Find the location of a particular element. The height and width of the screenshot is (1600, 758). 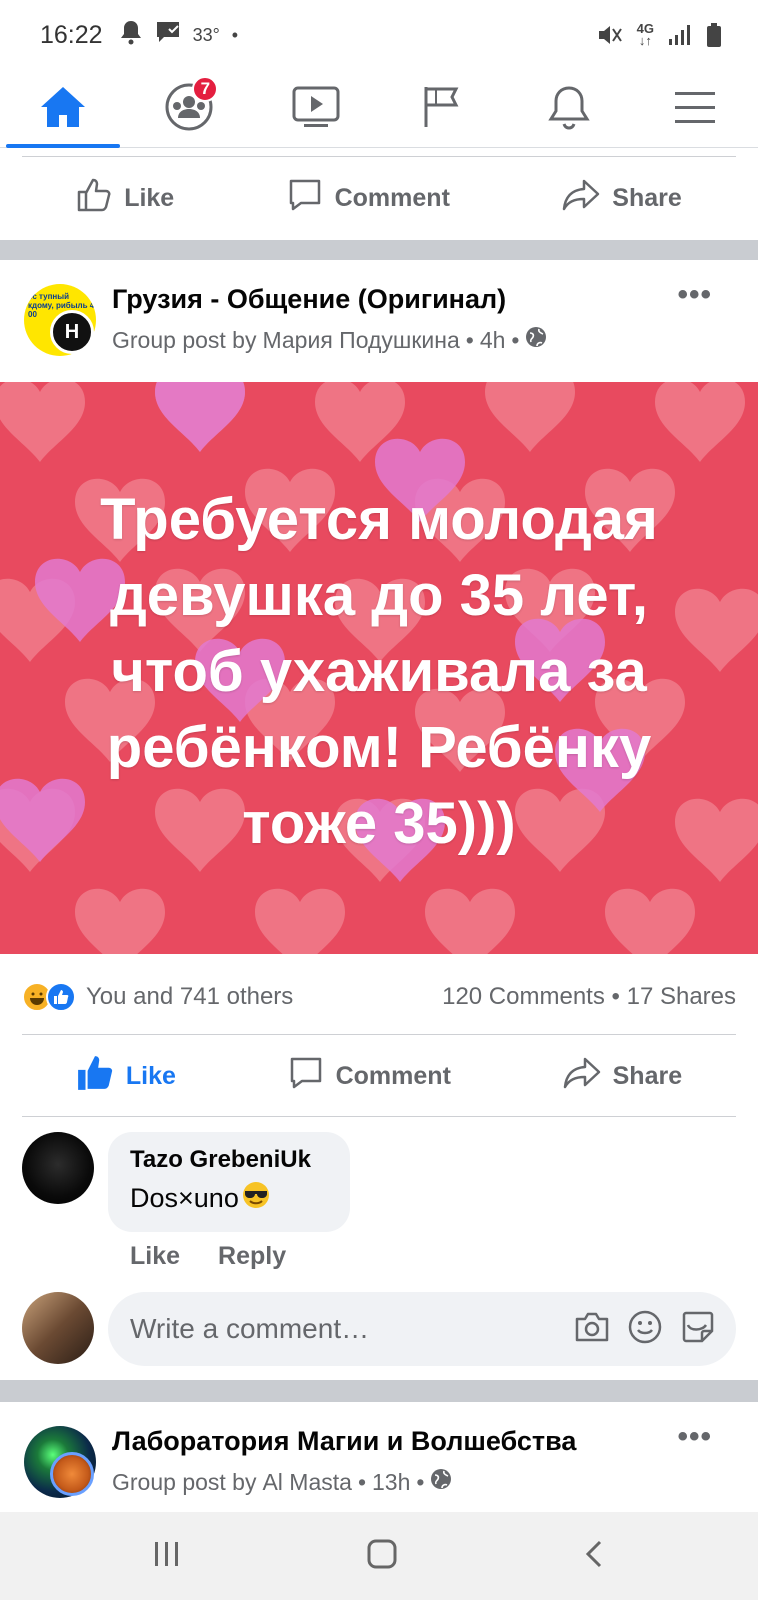

reactions-count: You and 741 others is located at coordinates (157, 997).